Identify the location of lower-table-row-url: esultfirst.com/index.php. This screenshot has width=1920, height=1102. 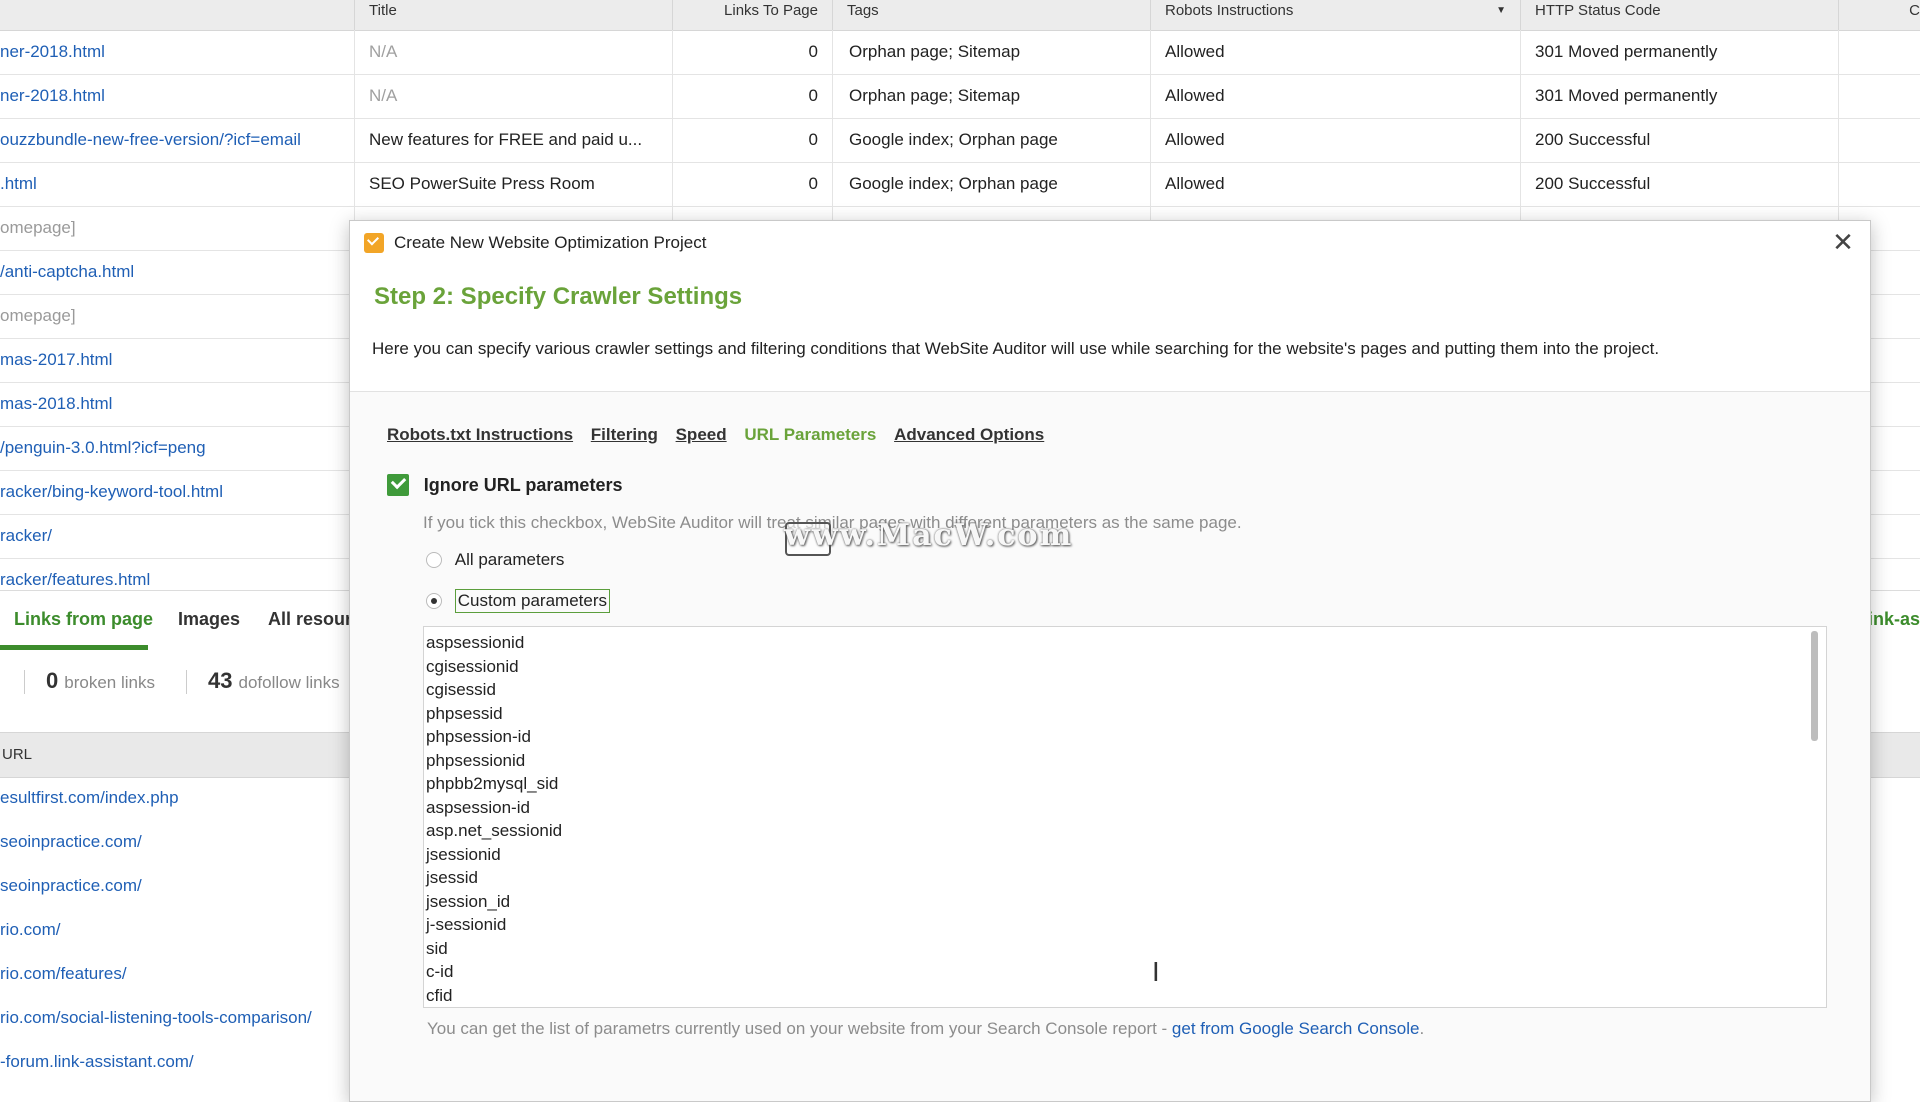
(174, 798).